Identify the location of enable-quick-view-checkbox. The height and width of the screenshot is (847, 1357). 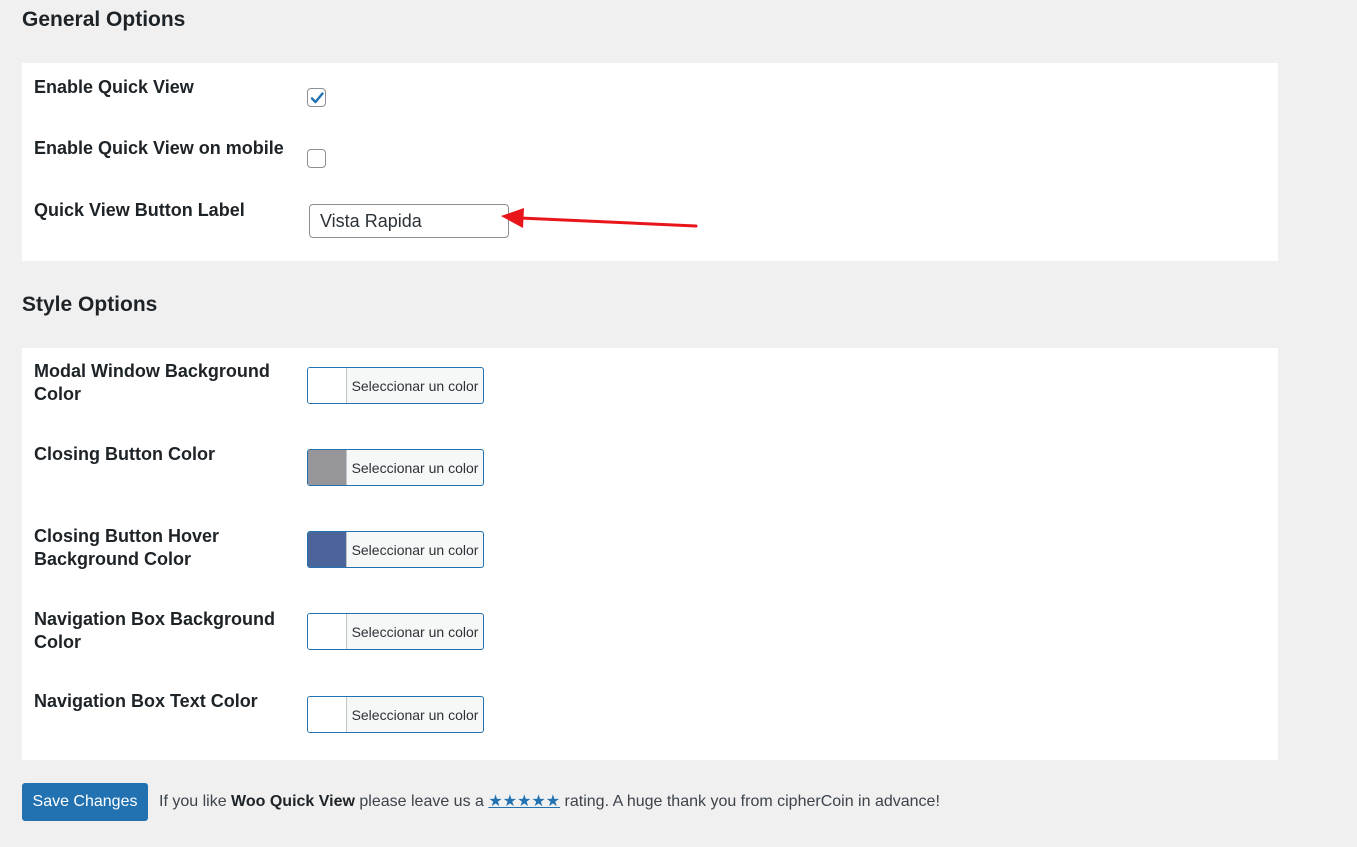
(316, 97).